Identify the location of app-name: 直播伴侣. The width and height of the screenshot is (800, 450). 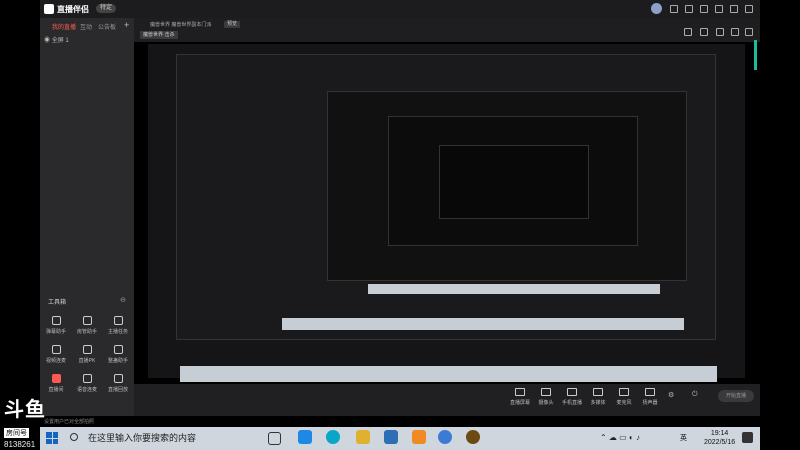
(73, 9).